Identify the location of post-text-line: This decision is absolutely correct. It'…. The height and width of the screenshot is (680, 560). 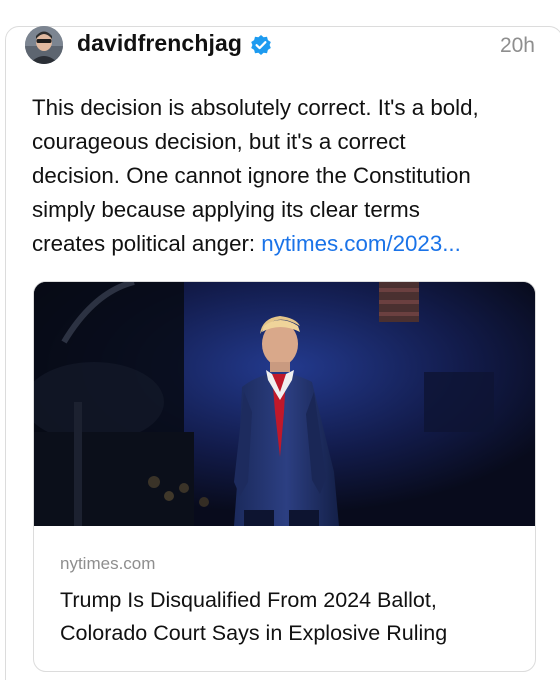
(255, 107).